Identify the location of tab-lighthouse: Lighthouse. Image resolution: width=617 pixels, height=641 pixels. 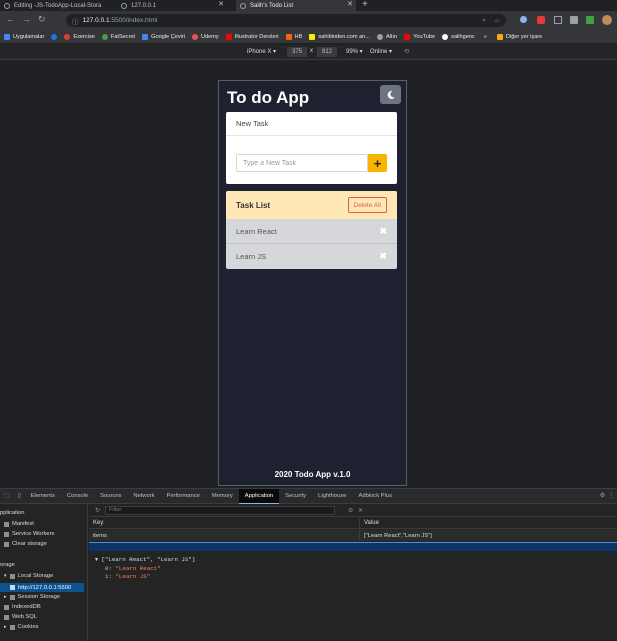
(332, 496).